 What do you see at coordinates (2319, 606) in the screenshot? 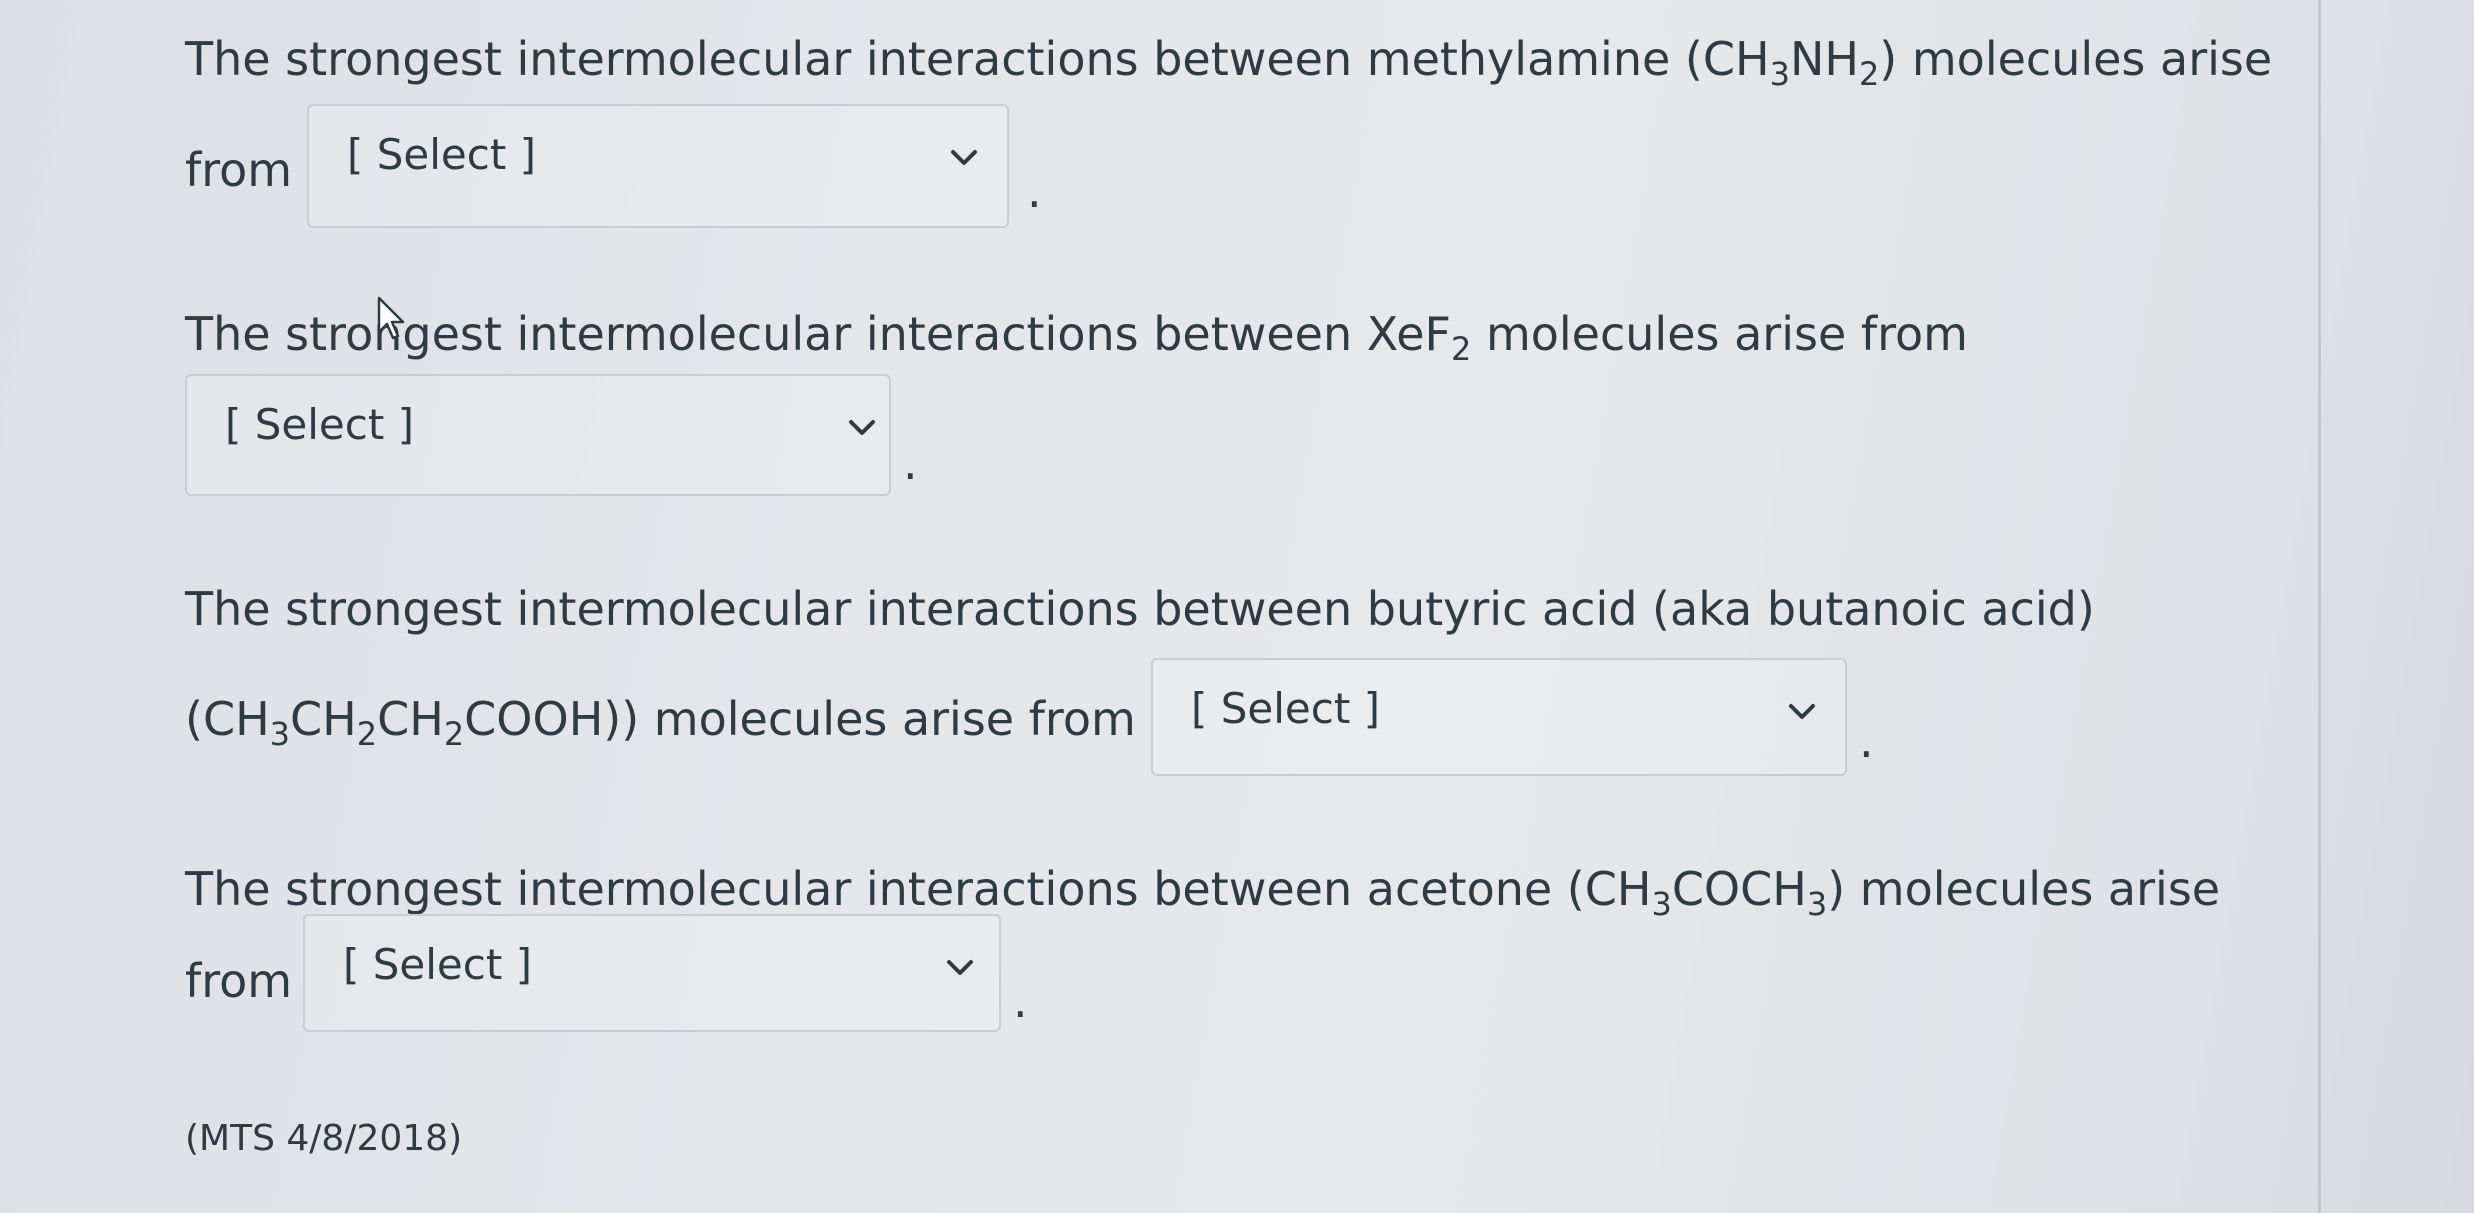
I see `page-panel-edge` at bounding box center [2319, 606].